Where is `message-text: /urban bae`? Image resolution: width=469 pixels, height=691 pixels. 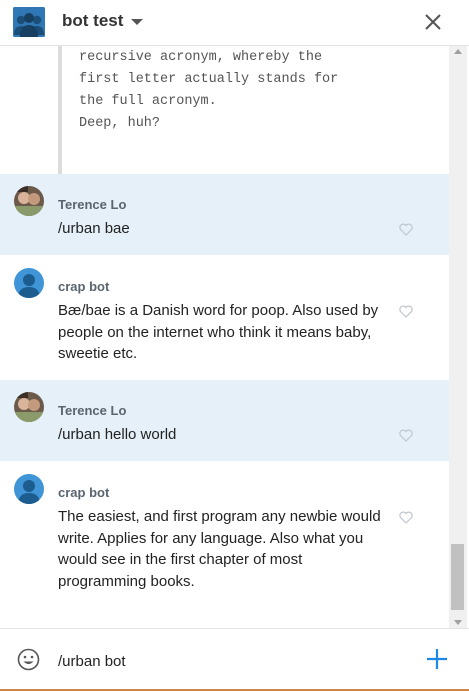
message-text: /urban bae is located at coordinates (94, 228).